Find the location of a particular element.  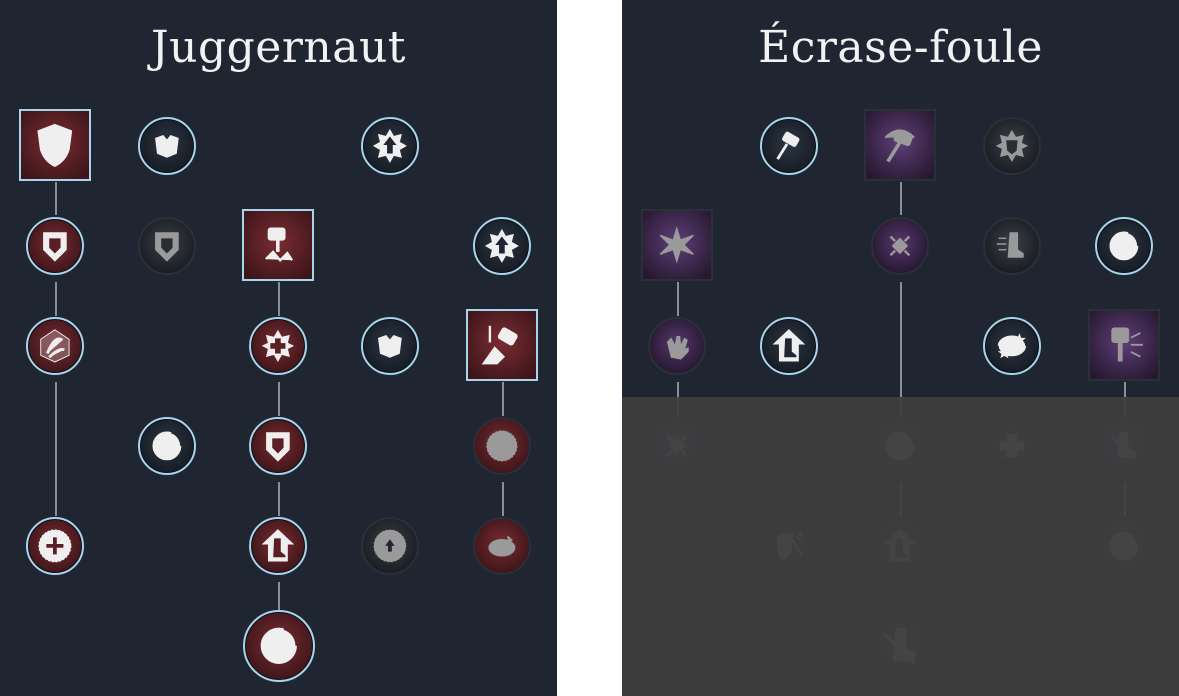

skill-node-heal-cross is located at coordinates (55, 546).